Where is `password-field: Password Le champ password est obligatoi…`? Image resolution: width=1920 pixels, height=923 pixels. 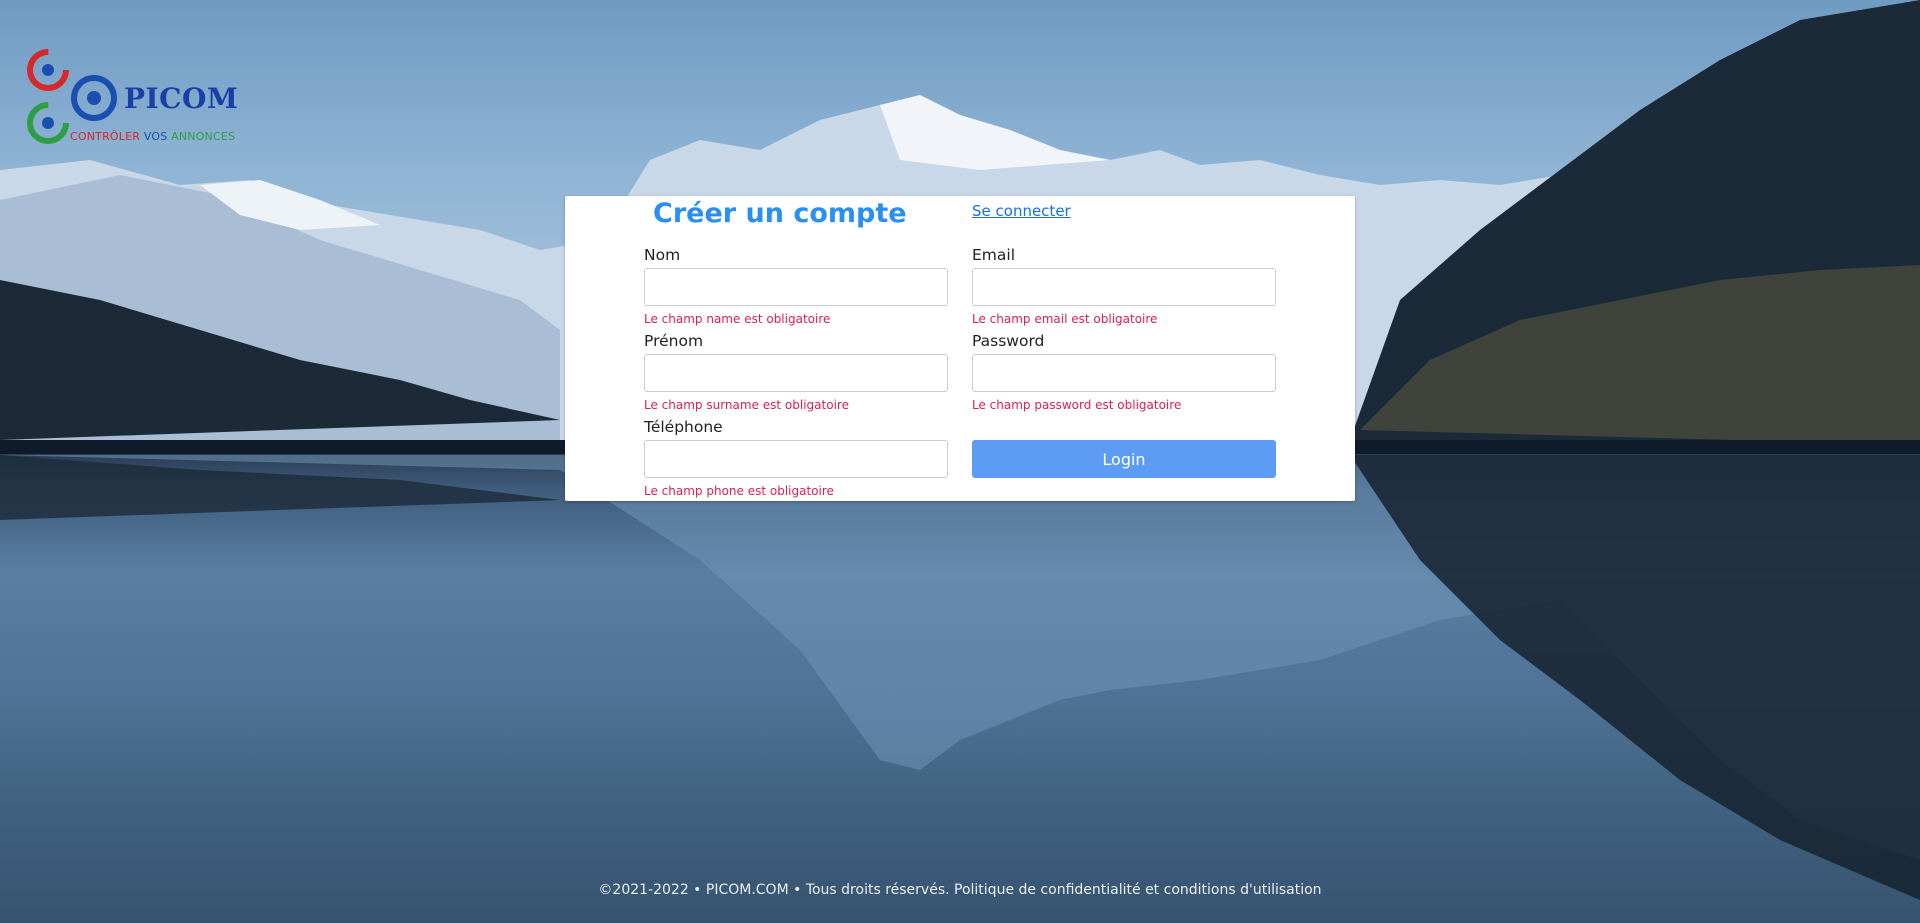 password-field: Password Le champ password est obligatoi… is located at coordinates (1124, 371).